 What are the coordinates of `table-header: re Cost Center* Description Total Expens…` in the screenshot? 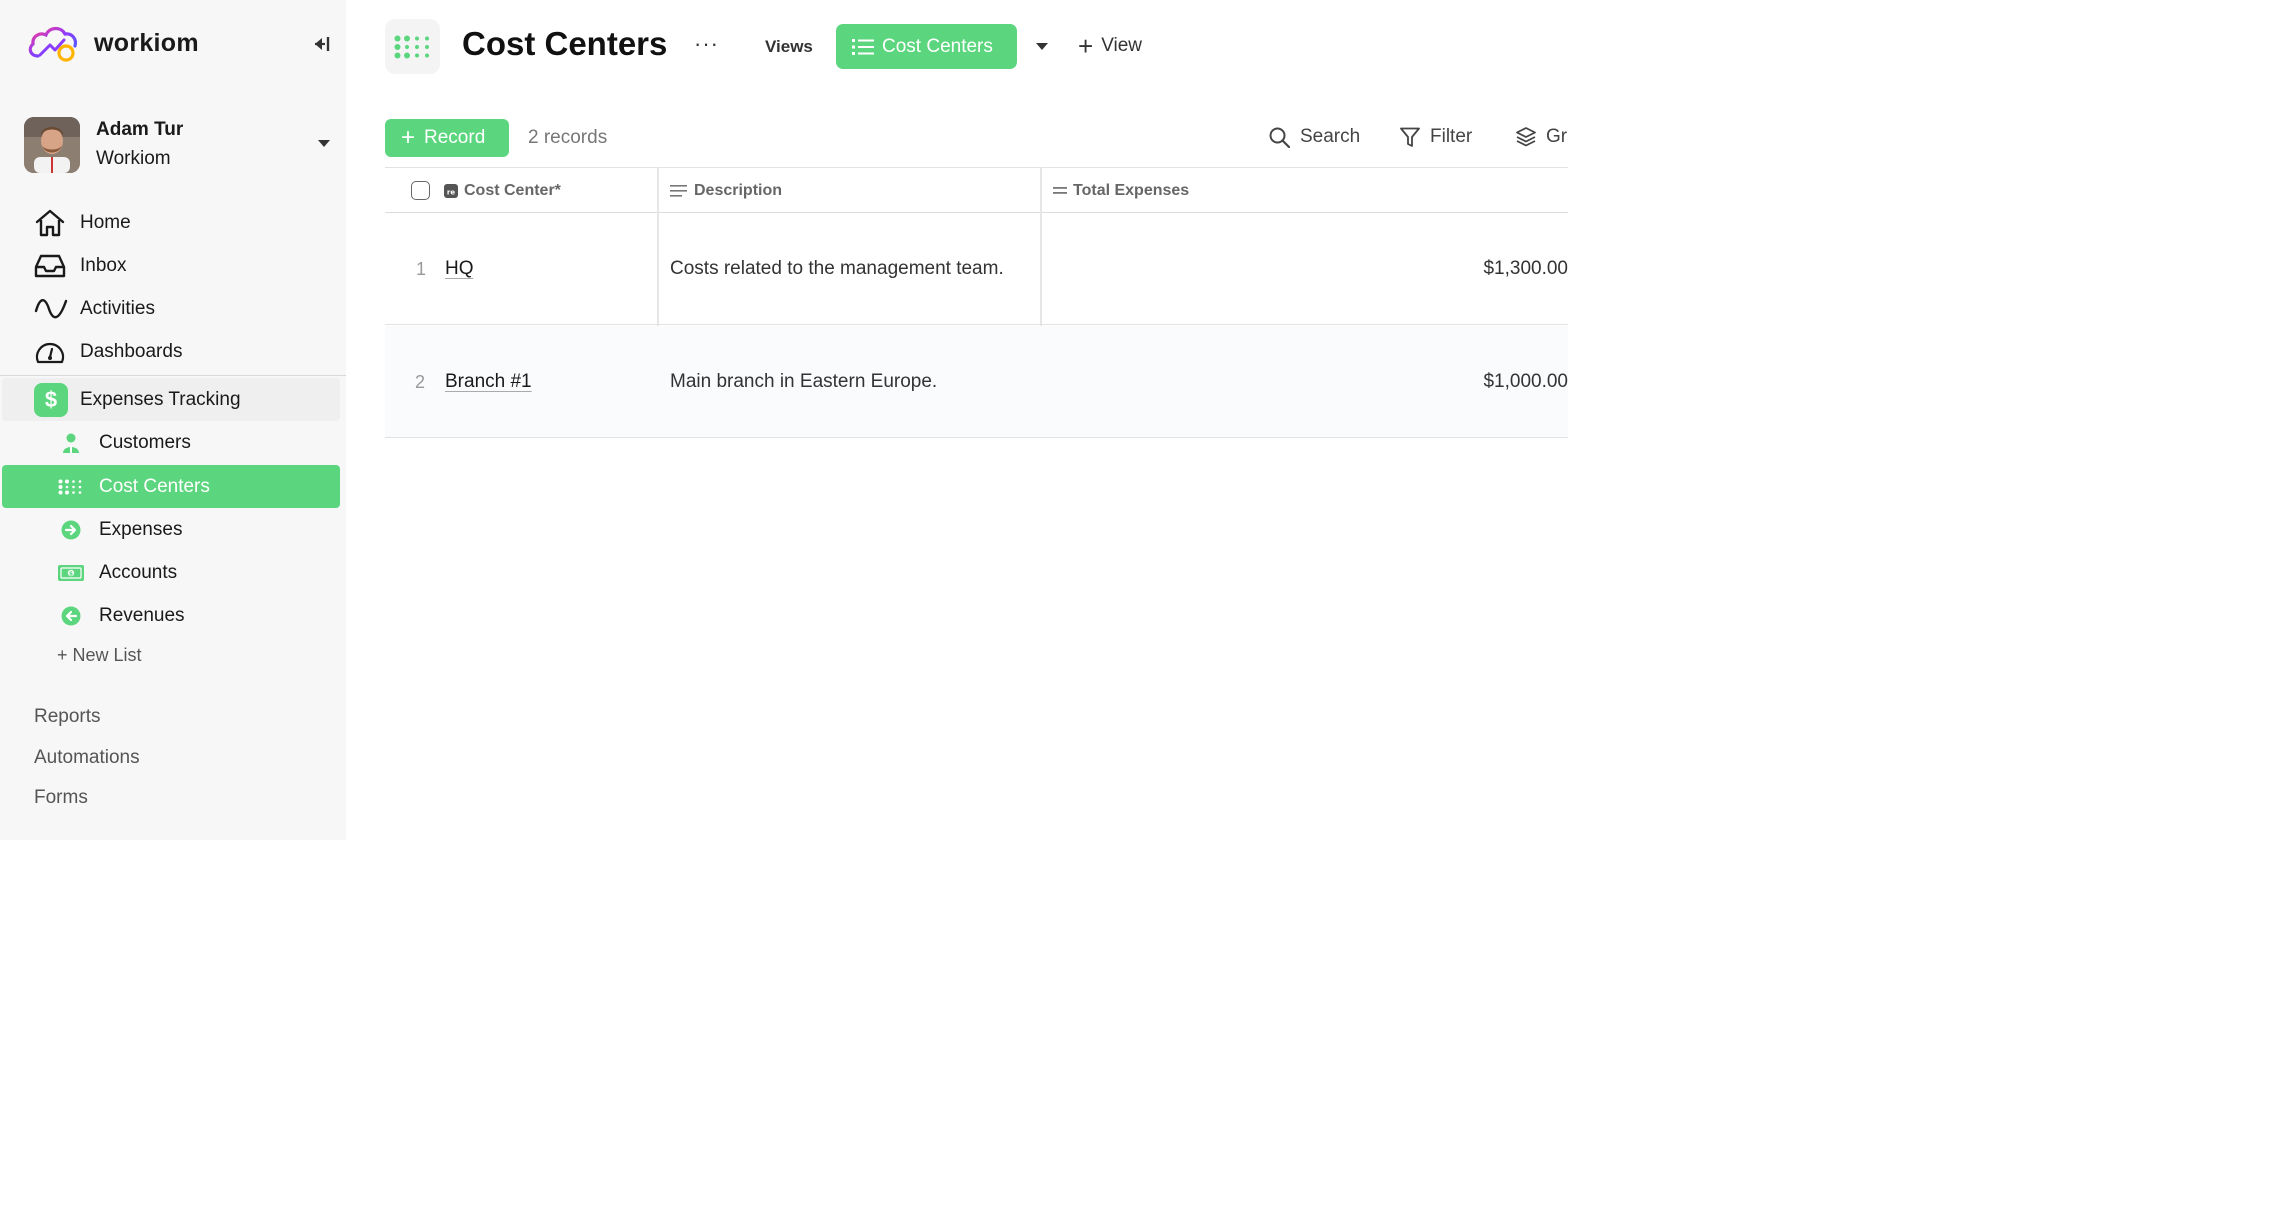 It's located at (976, 190).